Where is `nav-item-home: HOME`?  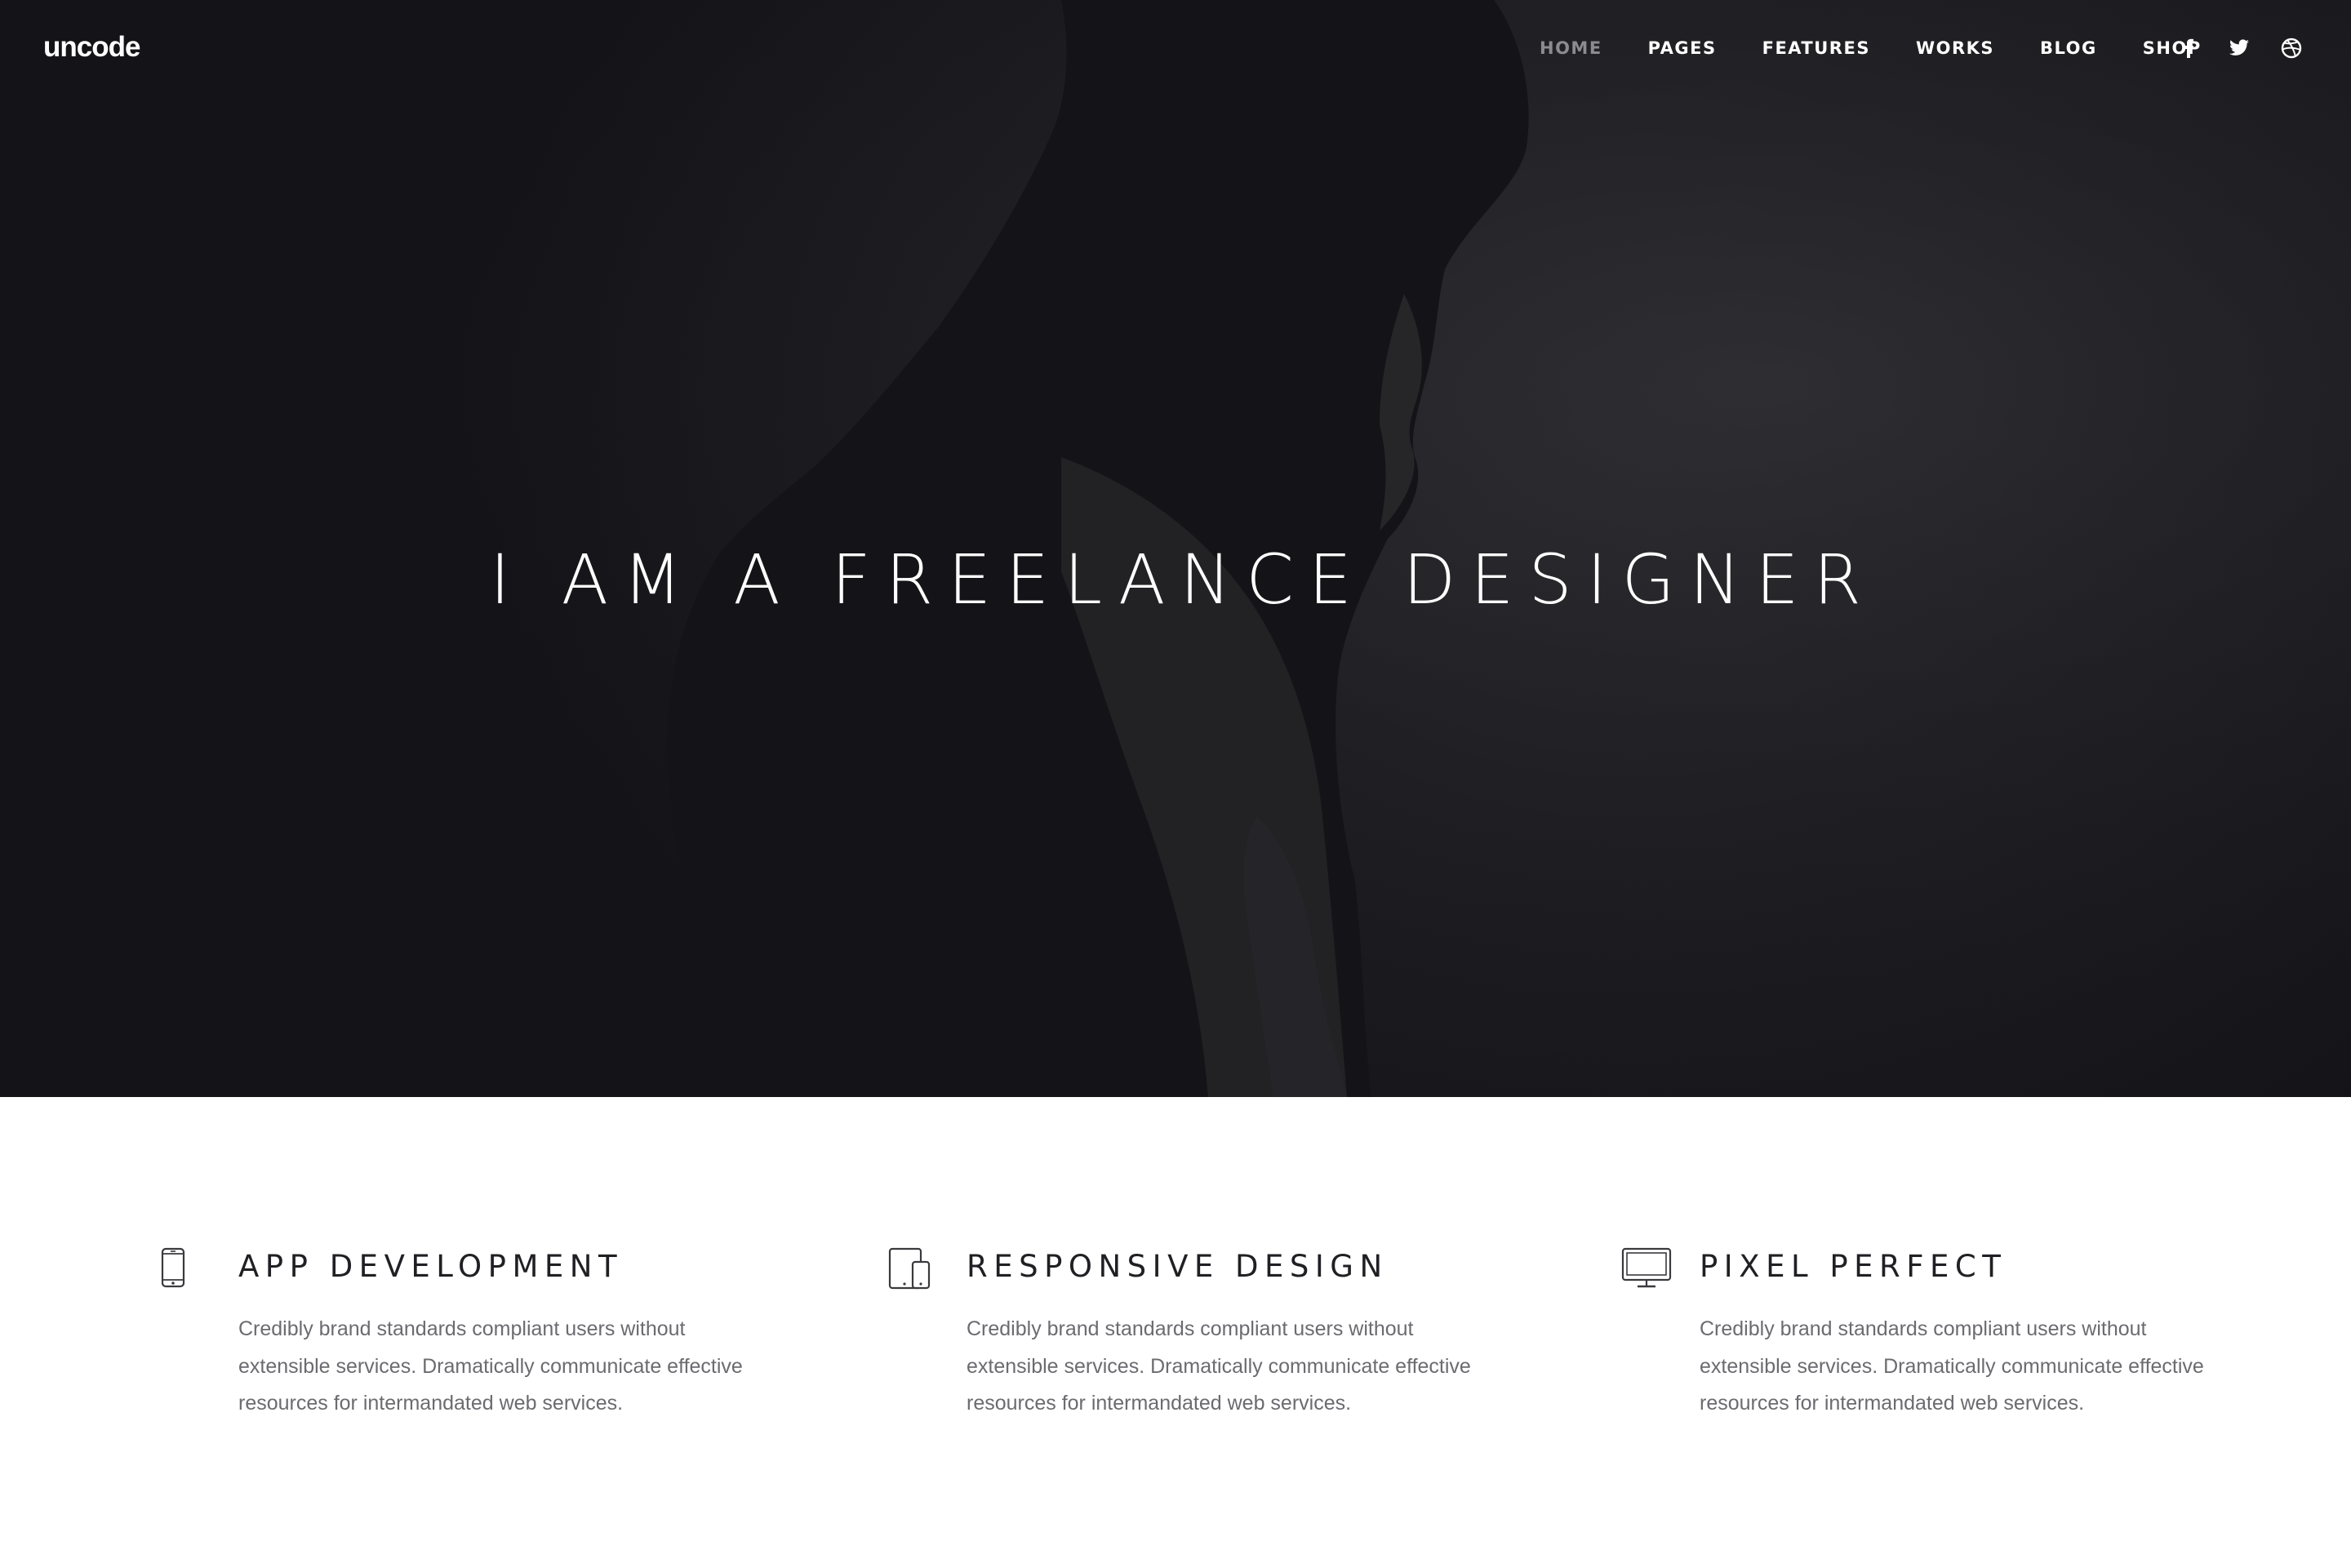 nav-item-home: HOME is located at coordinates (1571, 48).